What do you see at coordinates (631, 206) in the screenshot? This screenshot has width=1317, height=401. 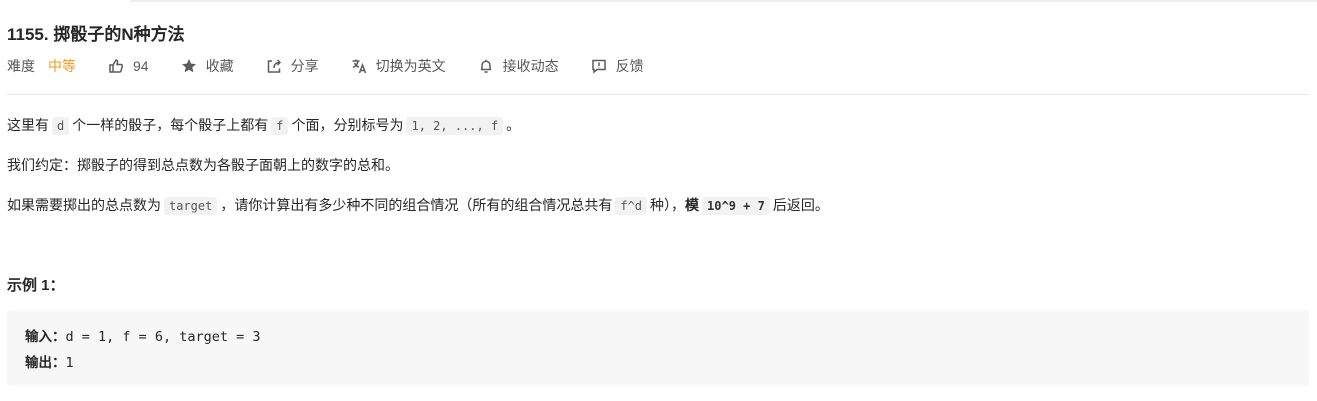 I see `inline-code-power: f^d` at bounding box center [631, 206].